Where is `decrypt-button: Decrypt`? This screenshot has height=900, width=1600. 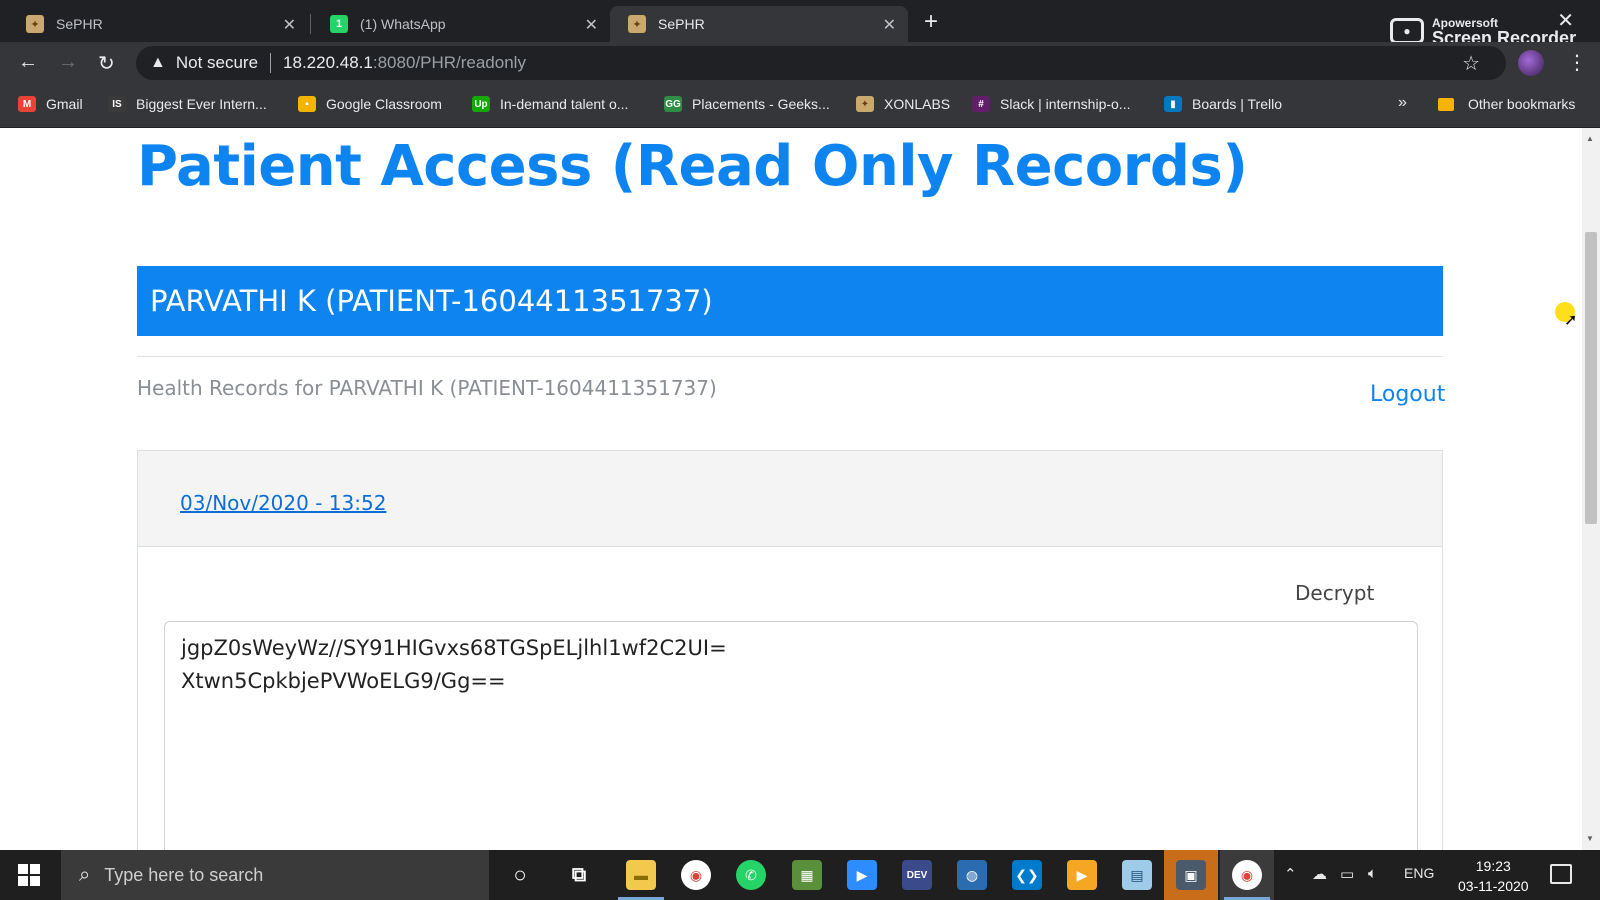 decrypt-button: Decrypt is located at coordinates (1334, 593).